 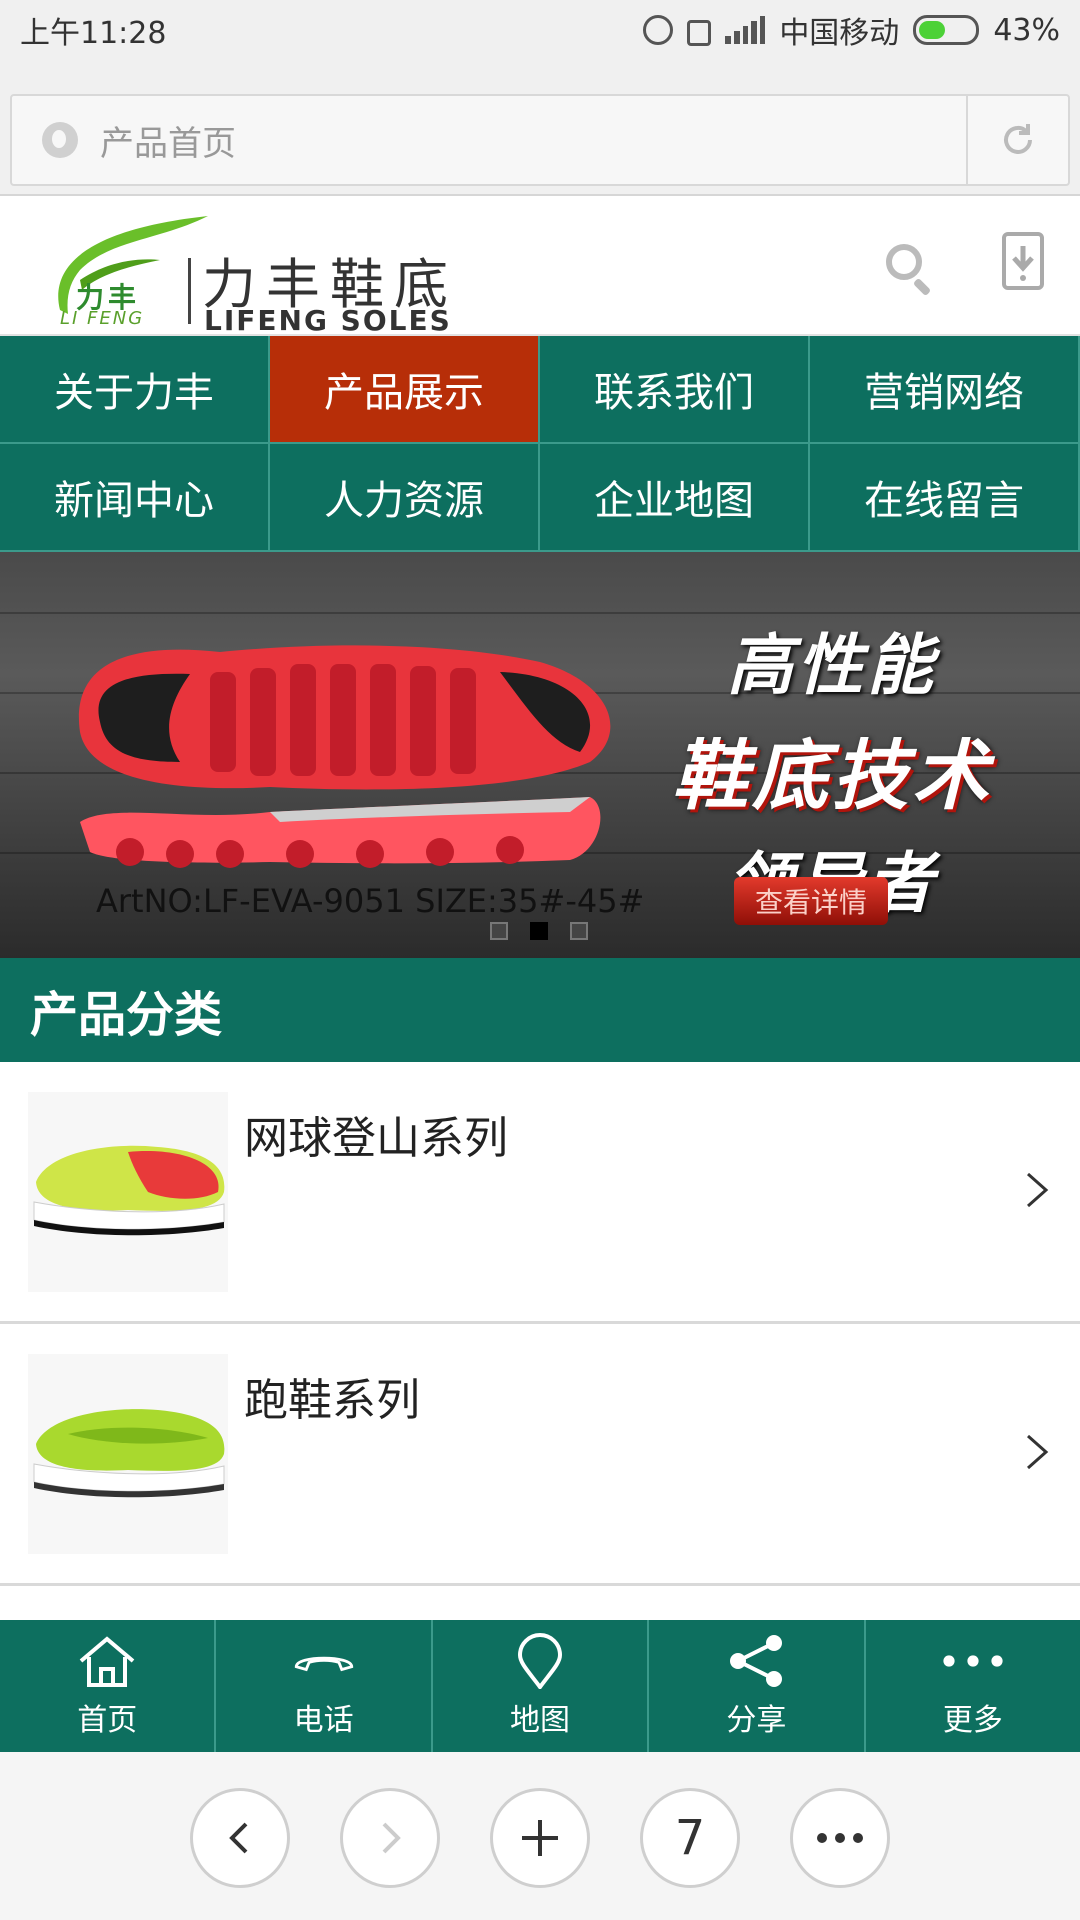 I want to click on nav-item: 营销网络, so click(x=945, y=390).